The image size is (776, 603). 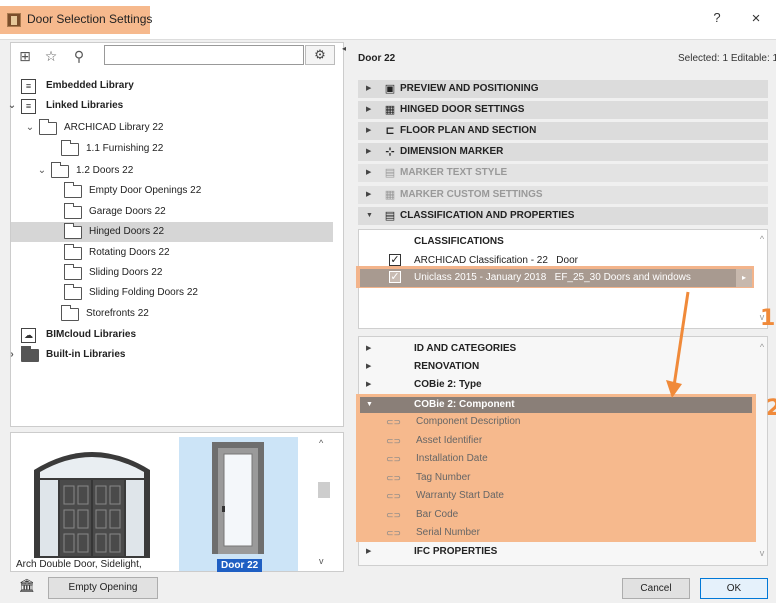 What do you see at coordinates (172, 171) in the screenshot?
I see `tree-item: ⌄ 1.2 Doors 22` at bounding box center [172, 171].